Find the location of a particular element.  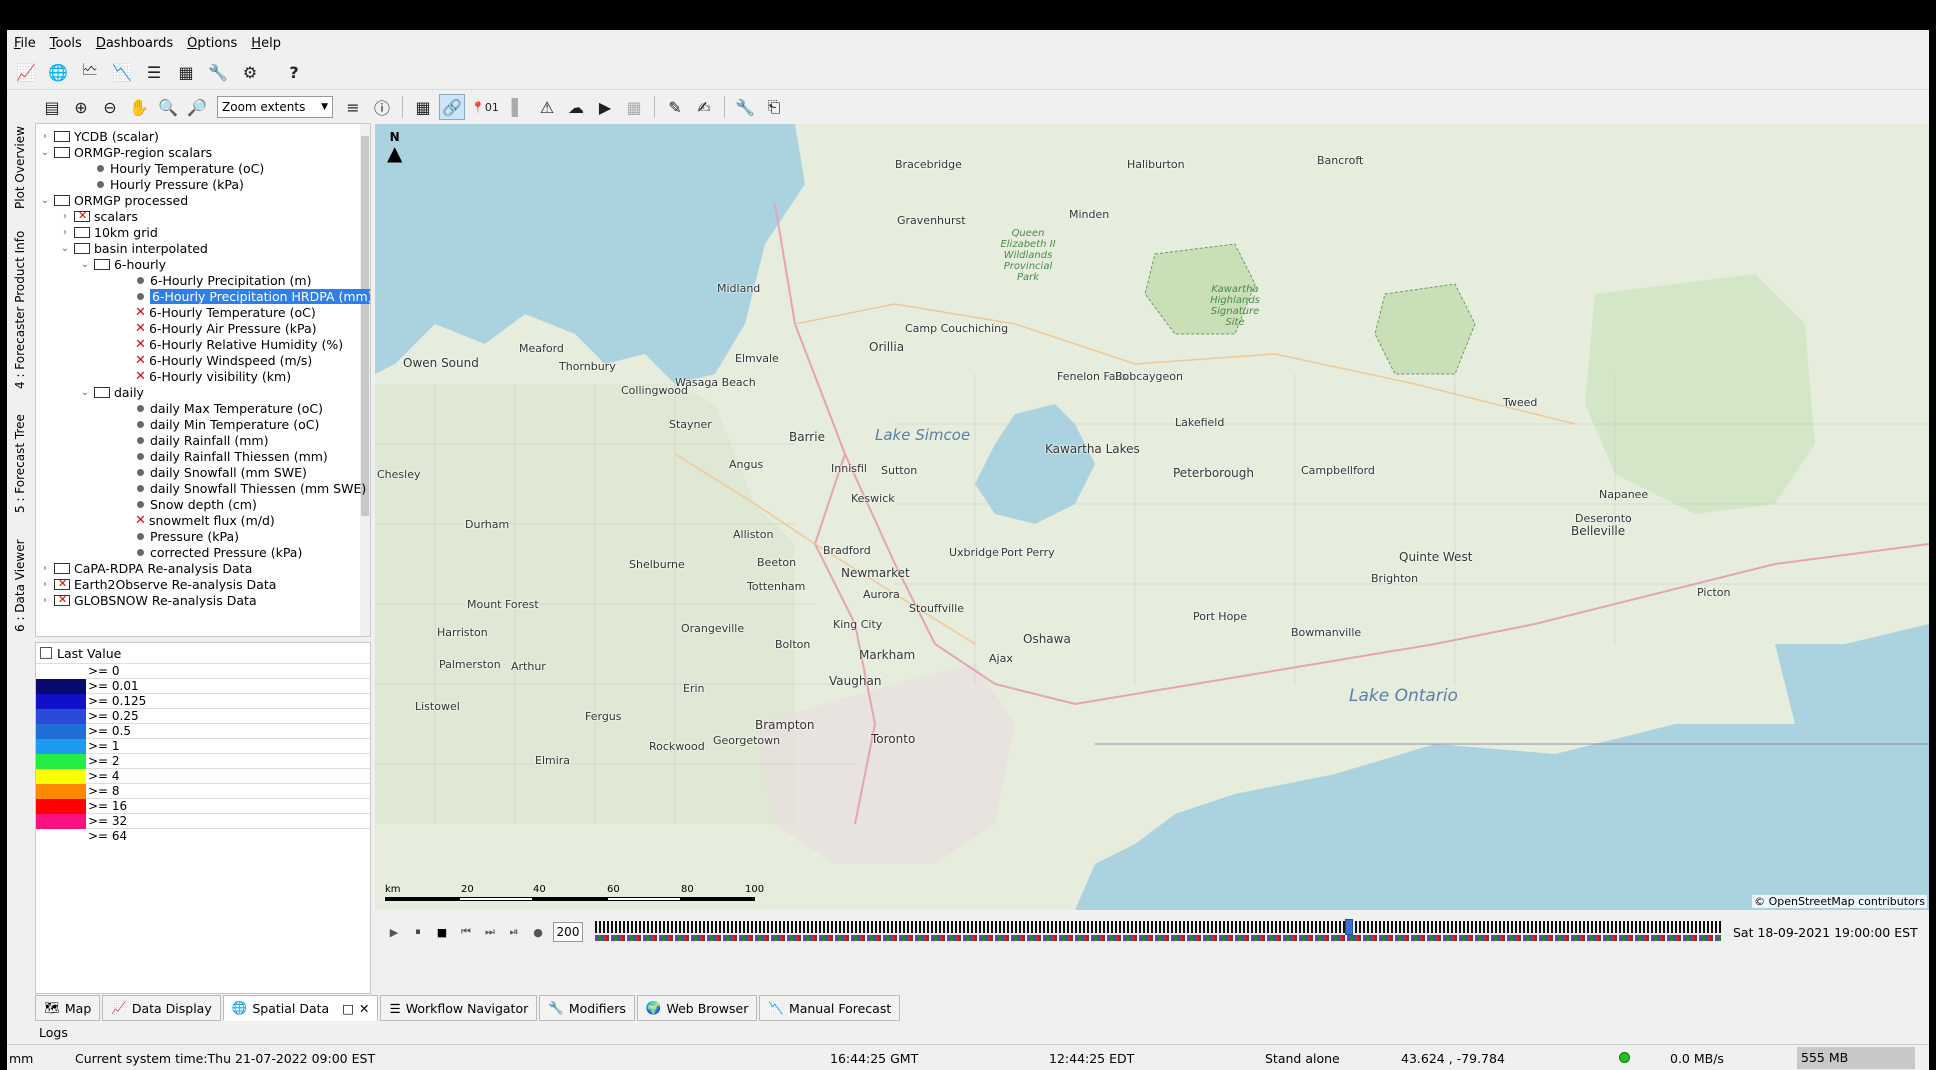

tree-item: › scalars is located at coordinates (99, 216).